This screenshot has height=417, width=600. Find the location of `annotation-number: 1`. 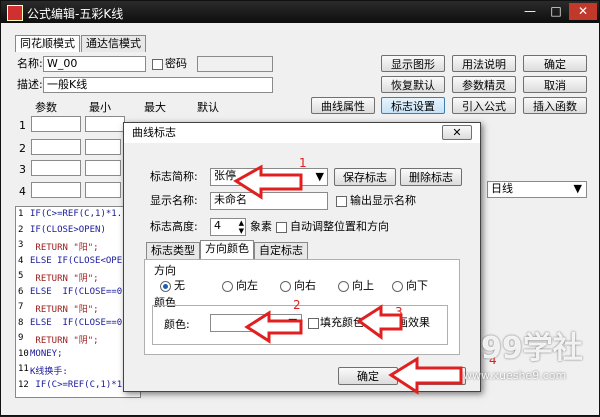

annotation-number: 1 is located at coordinates (303, 163).